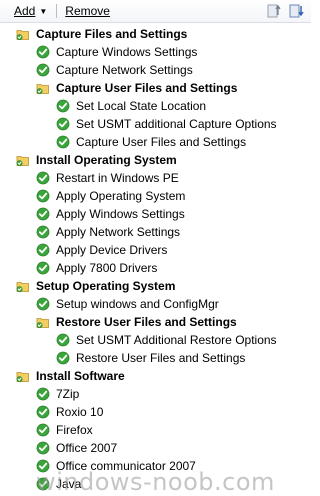  I want to click on tree-item-label: Set Local State Location, so click(141, 106).